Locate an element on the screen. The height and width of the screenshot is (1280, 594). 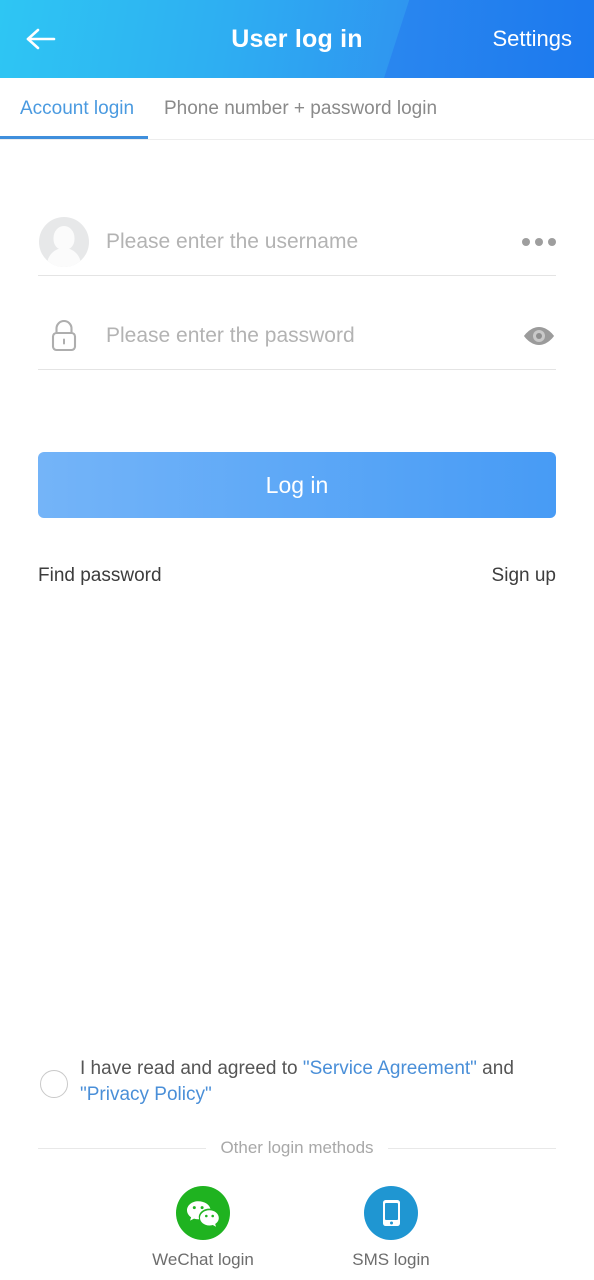
more-options-icon is located at coordinates (534, 241).